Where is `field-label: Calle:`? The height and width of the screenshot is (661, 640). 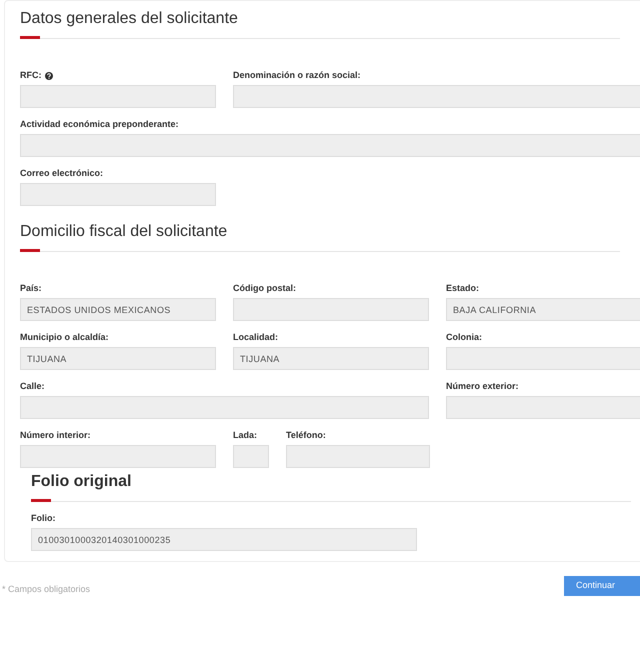
field-label: Calle: is located at coordinates (32, 387).